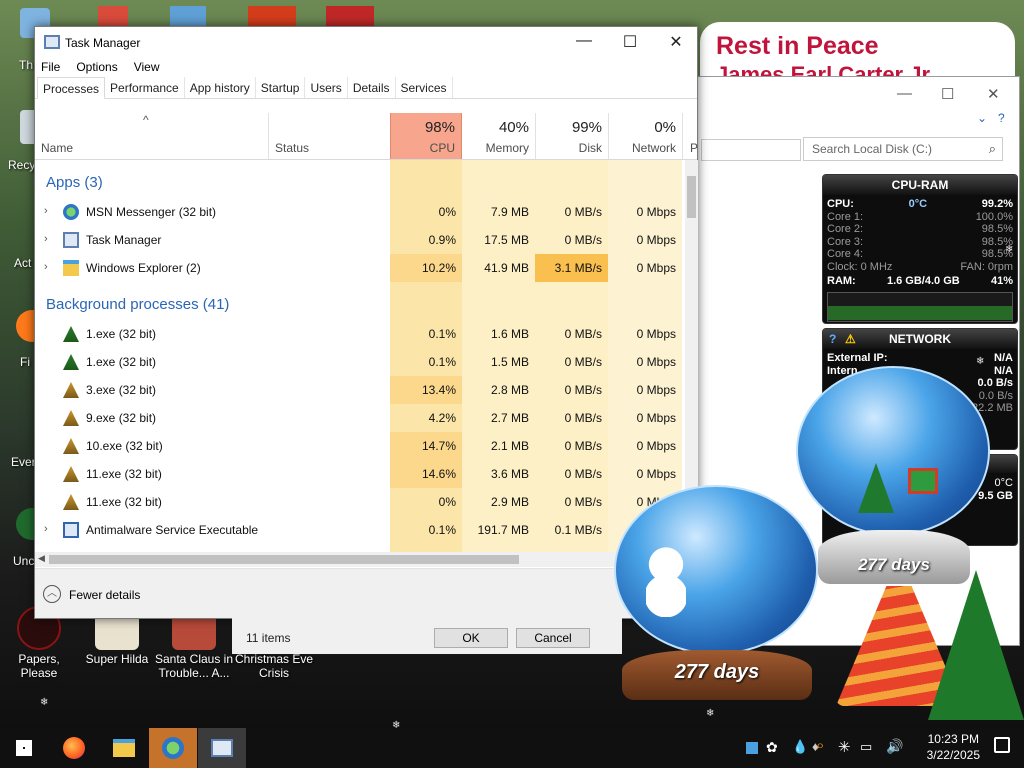 The image size is (1024, 768). What do you see at coordinates (57, 148) in the screenshot?
I see `column-header-name: Name` at bounding box center [57, 148].